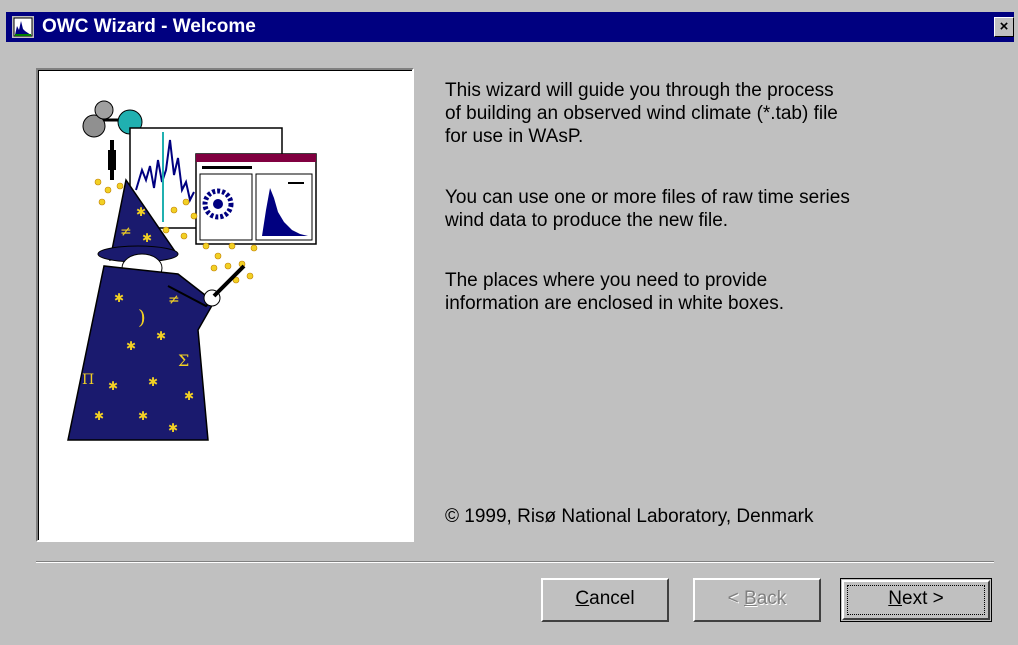  Describe the element at coordinates (736, 598) in the screenshot. I see `back-prefix: <` at that location.